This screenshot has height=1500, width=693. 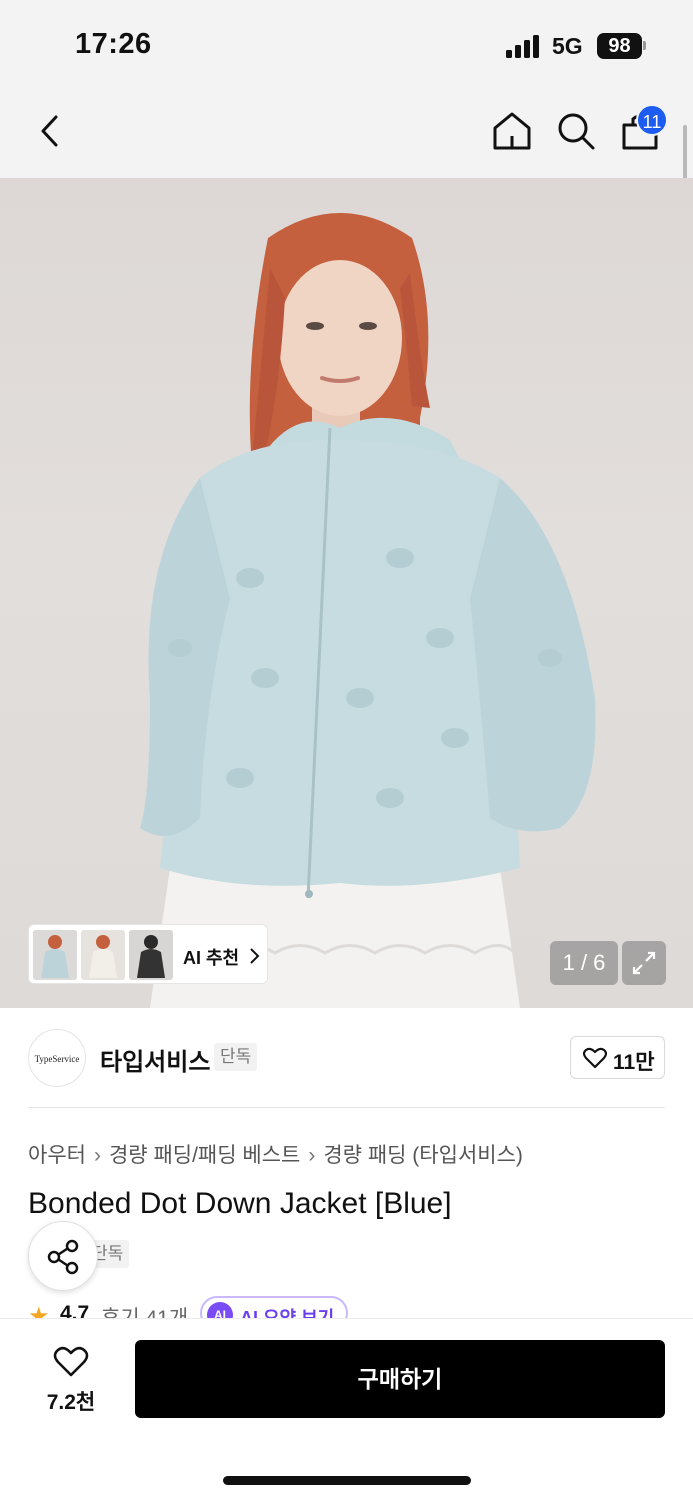 What do you see at coordinates (652, 120) in the screenshot?
I see `cart-count-badge: 11` at bounding box center [652, 120].